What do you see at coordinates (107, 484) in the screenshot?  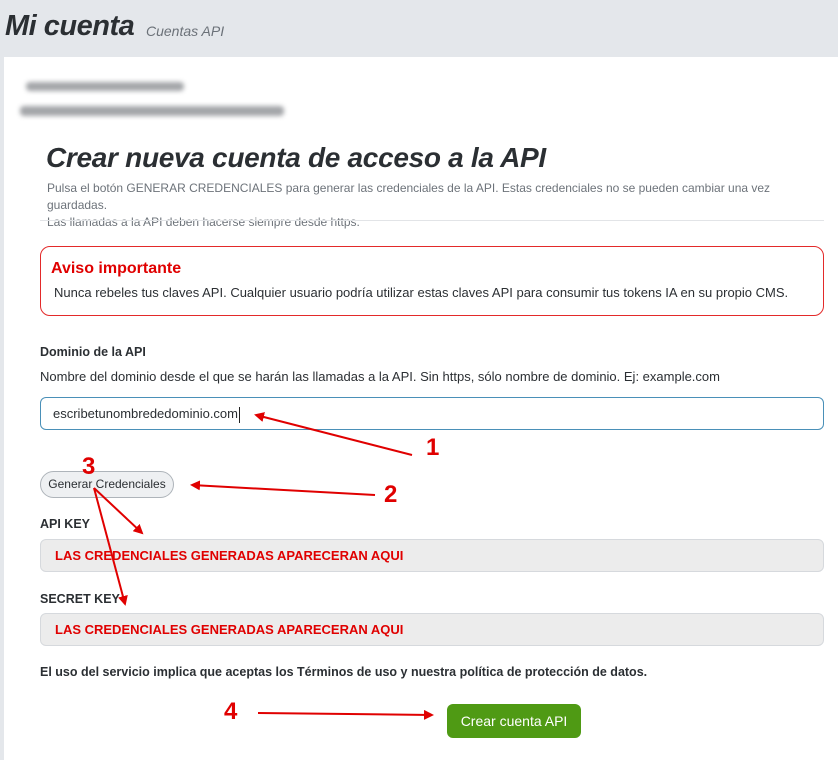 I see `generate-credentials-button: Generar Credenciales` at bounding box center [107, 484].